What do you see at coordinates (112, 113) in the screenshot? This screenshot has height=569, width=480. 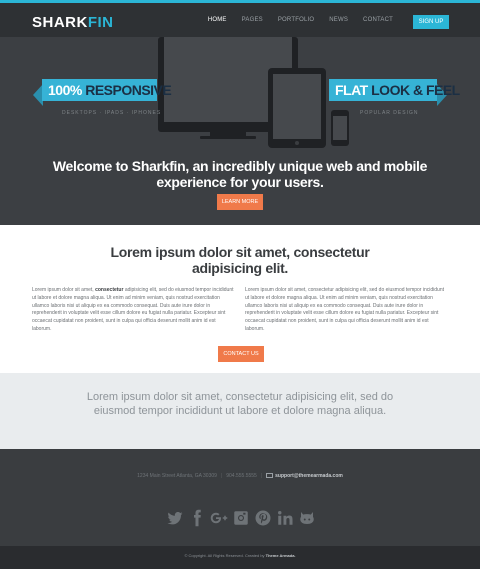 I see `ribbon-left-subtitle: DESKTOPS · IPADS · IPHONES` at bounding box center [112, 113].